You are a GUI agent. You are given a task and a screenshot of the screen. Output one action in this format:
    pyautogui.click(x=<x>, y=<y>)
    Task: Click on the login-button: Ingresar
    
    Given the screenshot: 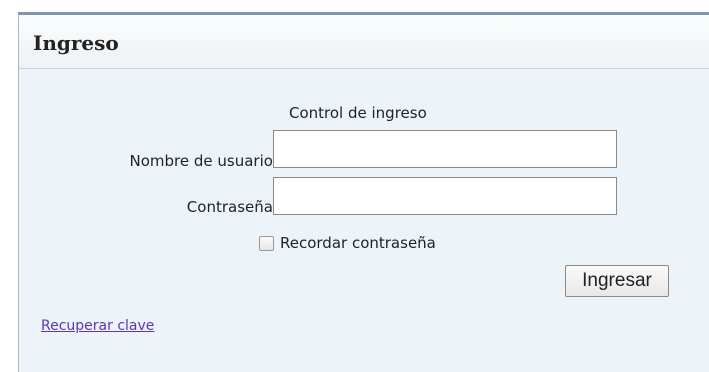 What is the action you would take?
    pyautogui.click(x=617, y=281)
    